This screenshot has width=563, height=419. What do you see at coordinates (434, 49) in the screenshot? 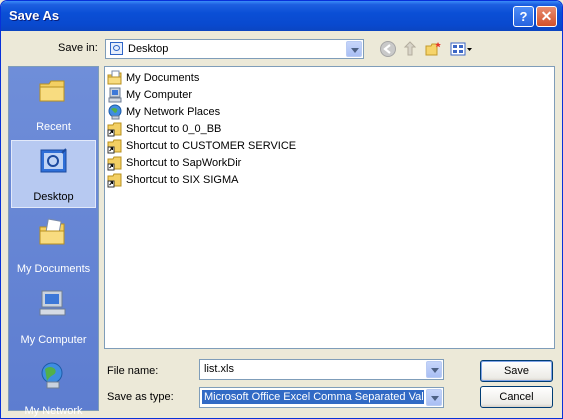
I see `new-folder-icon` at bounding box center [434, 49].